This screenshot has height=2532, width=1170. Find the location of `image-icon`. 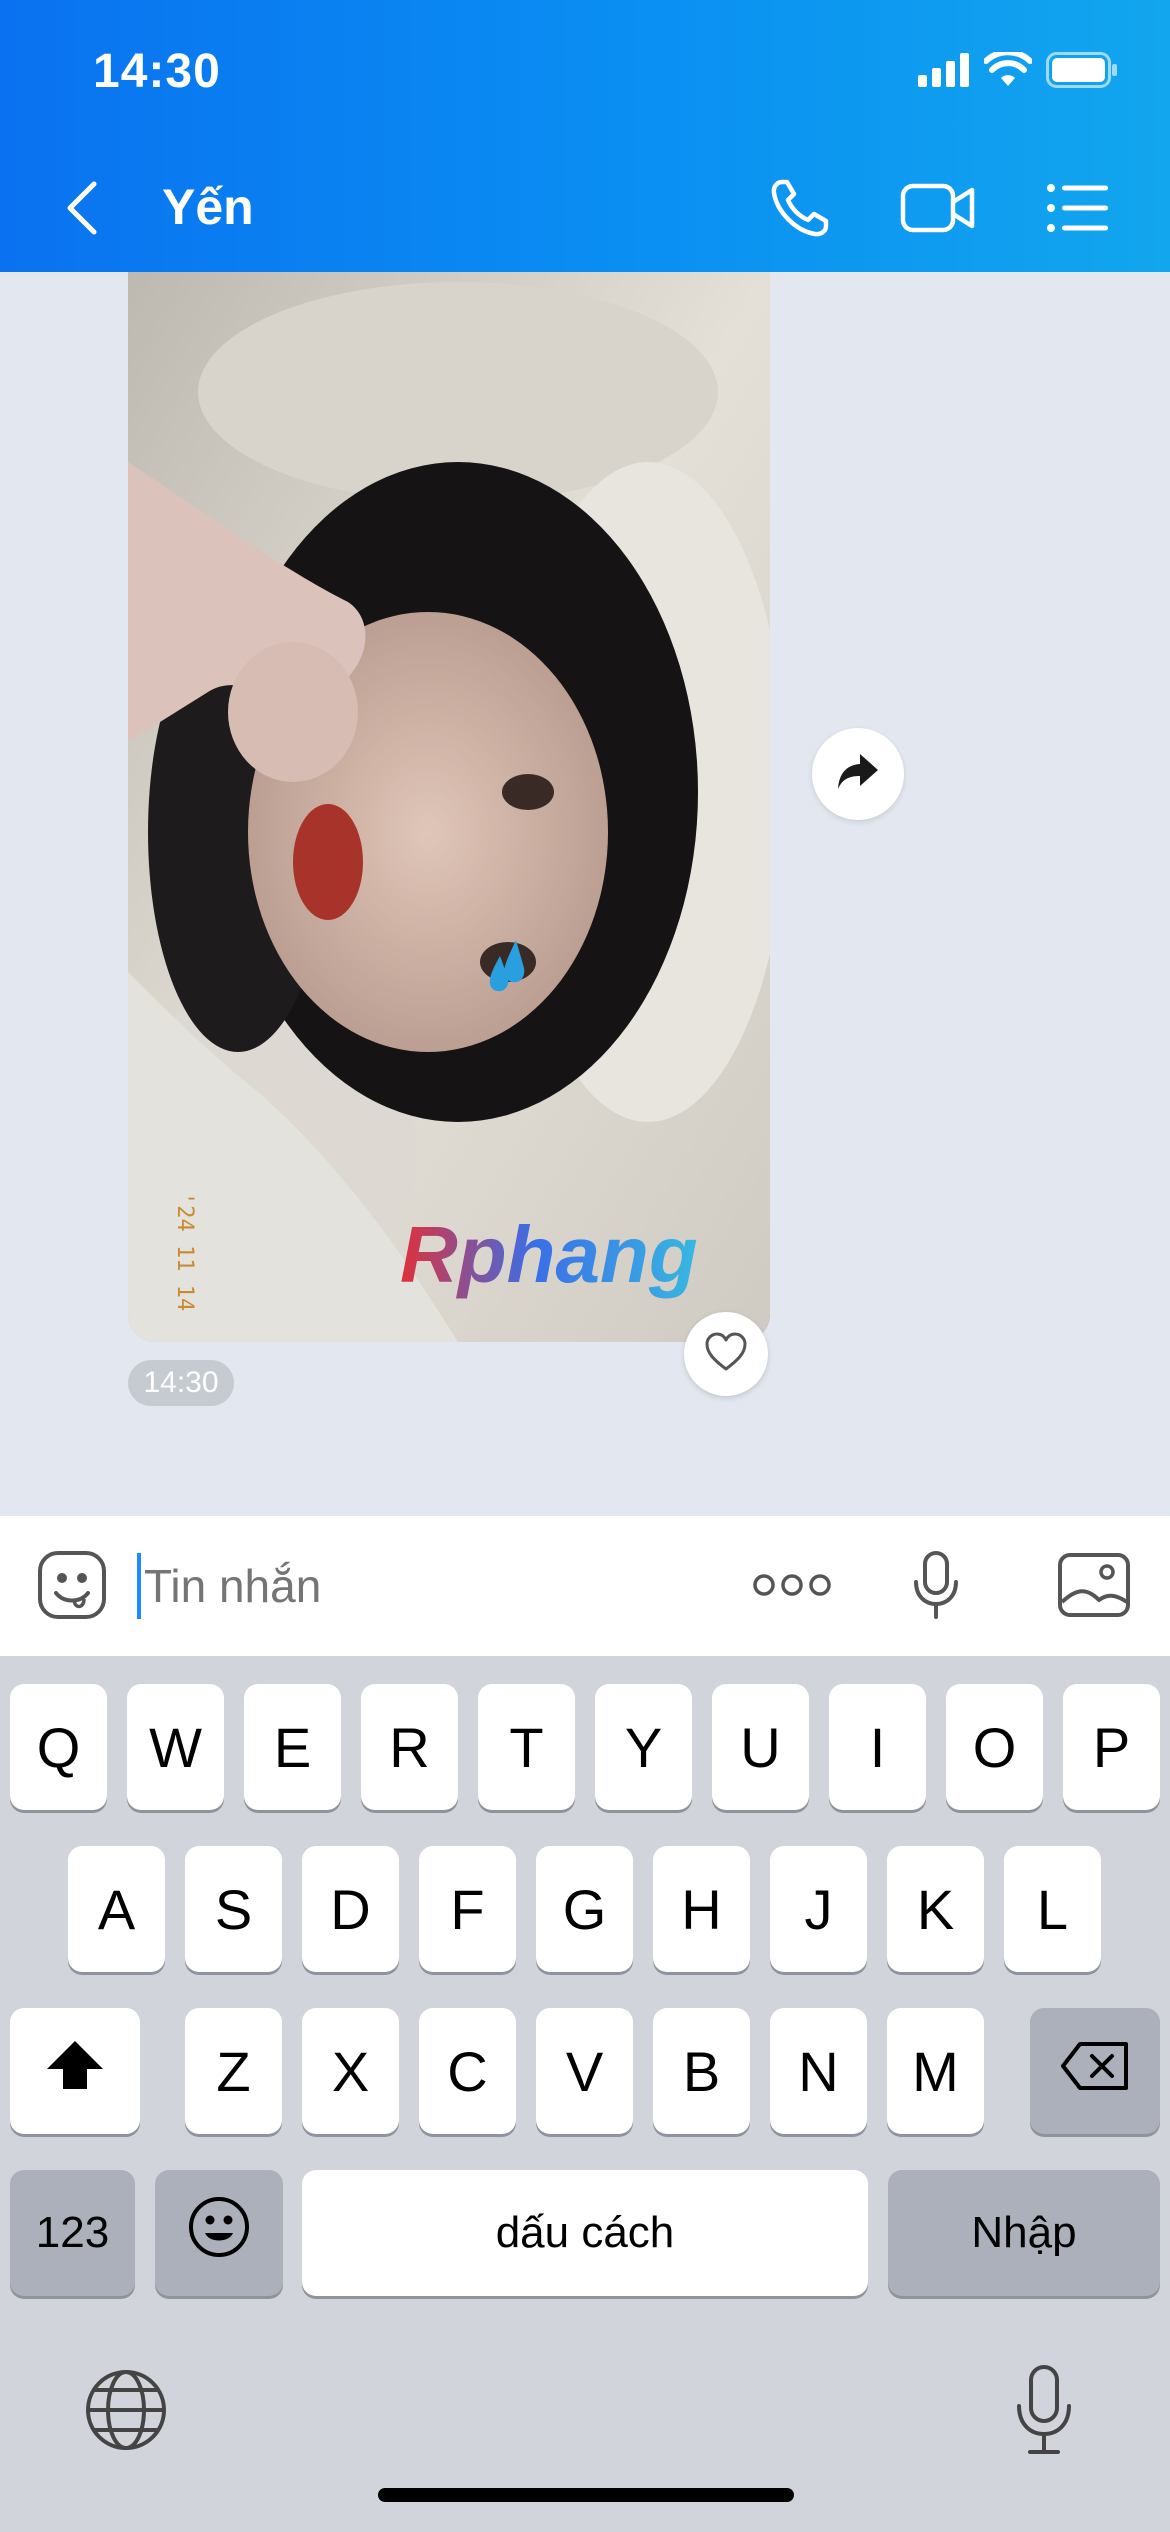

image-icon is located at coordinates (1094, 1587).